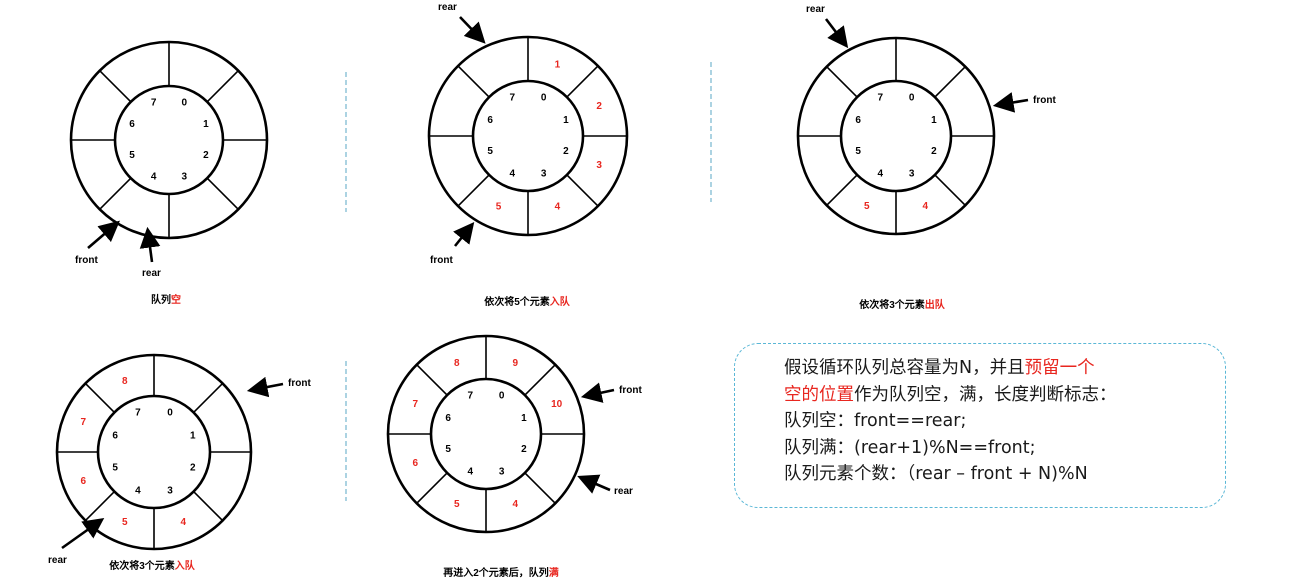 The height and width of the screenshot is (579, 1303). I want to click on diagram-caption: 依次将5个元素入队, so click(527, 302).